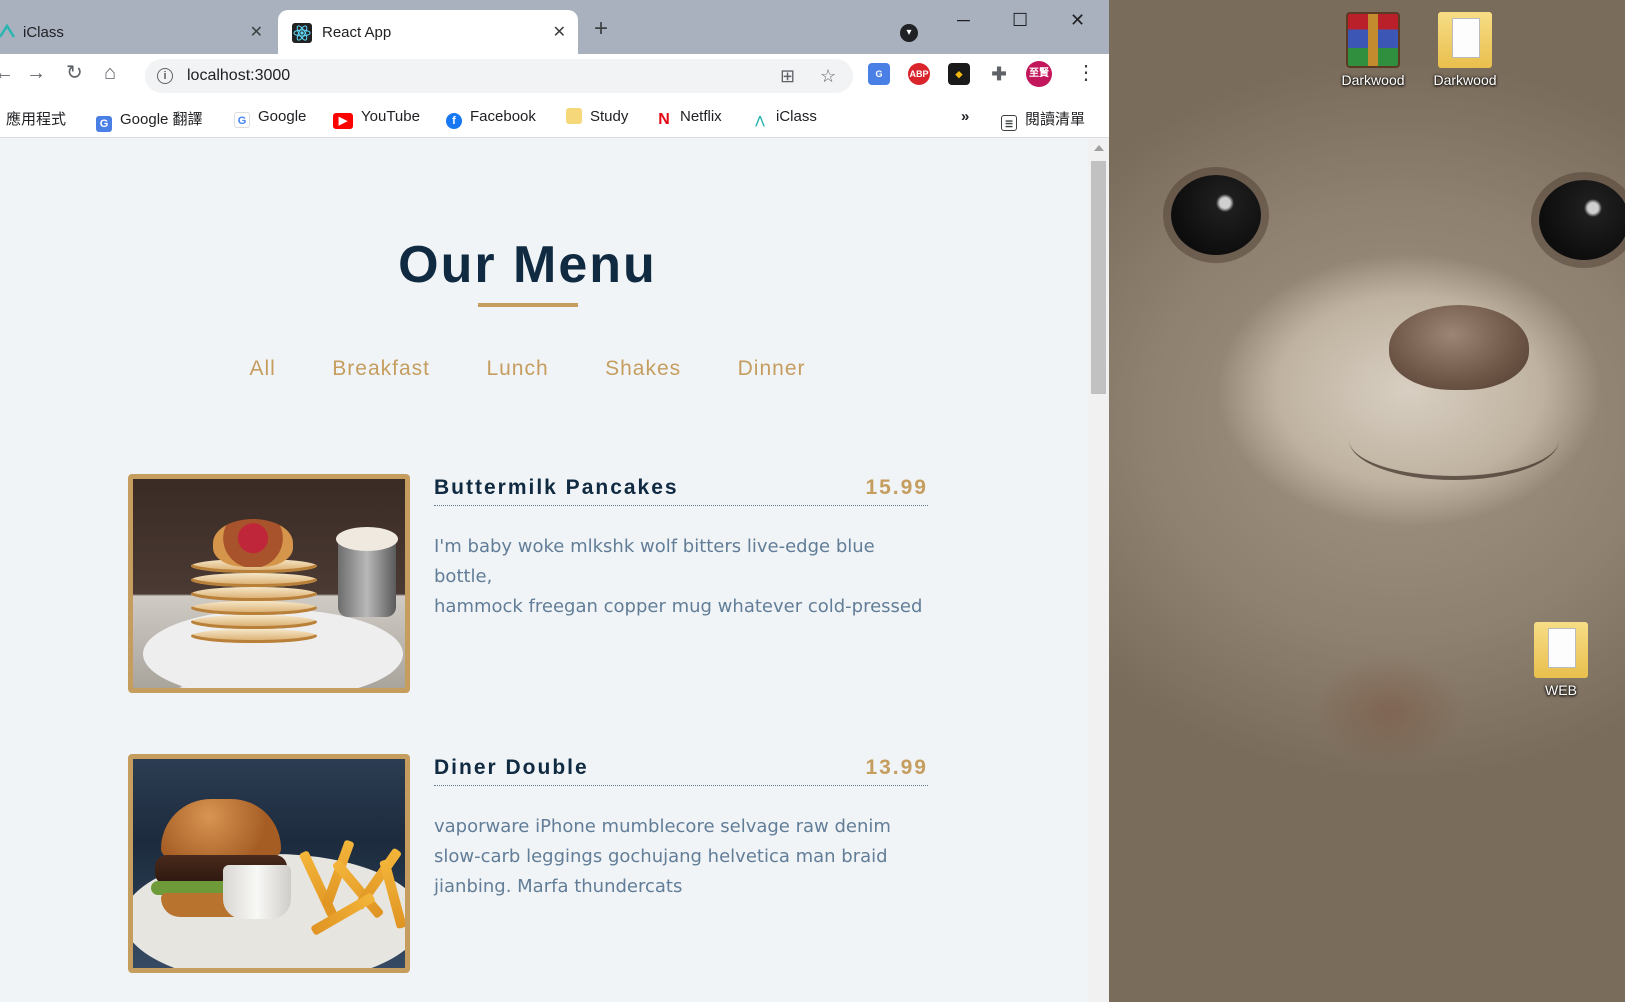  I want to click on desktop-icon-web-folder: WEB, so click(1561, 660).